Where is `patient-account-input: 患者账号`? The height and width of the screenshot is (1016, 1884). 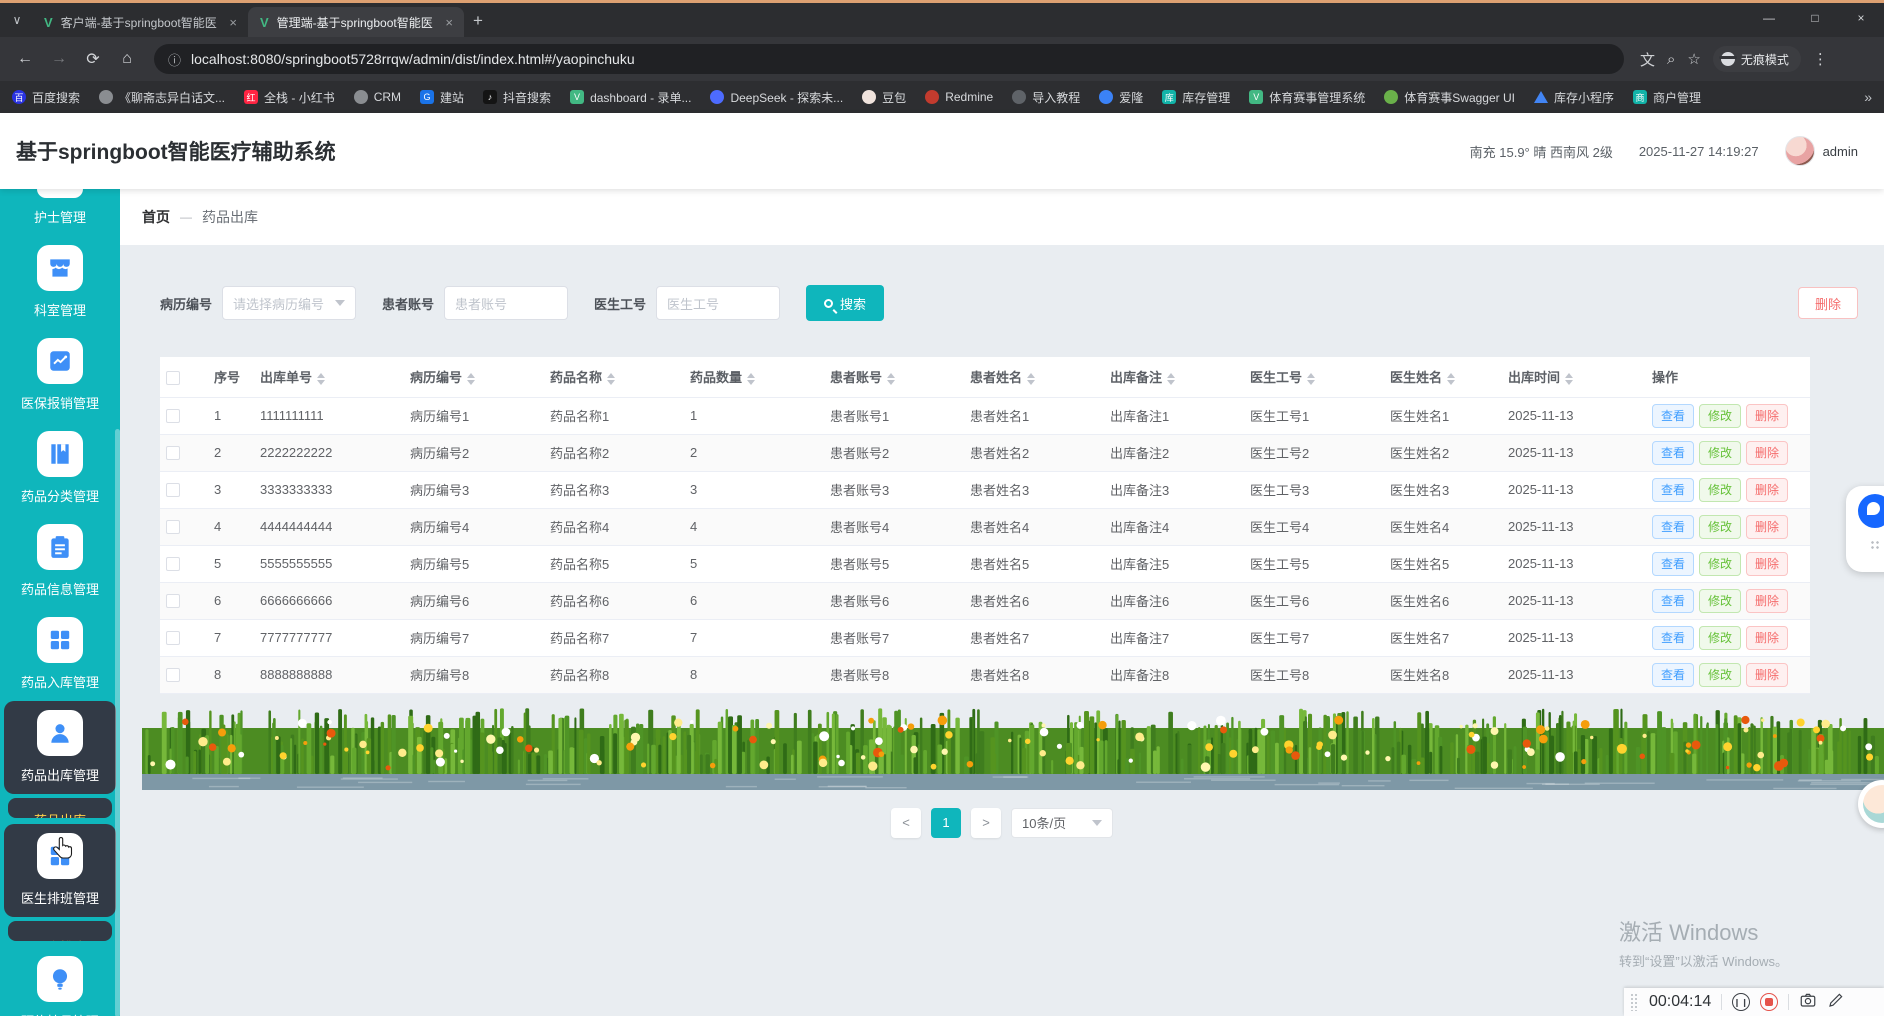 patient-account-input: 患者账号 is located at coordinates (506, 303).